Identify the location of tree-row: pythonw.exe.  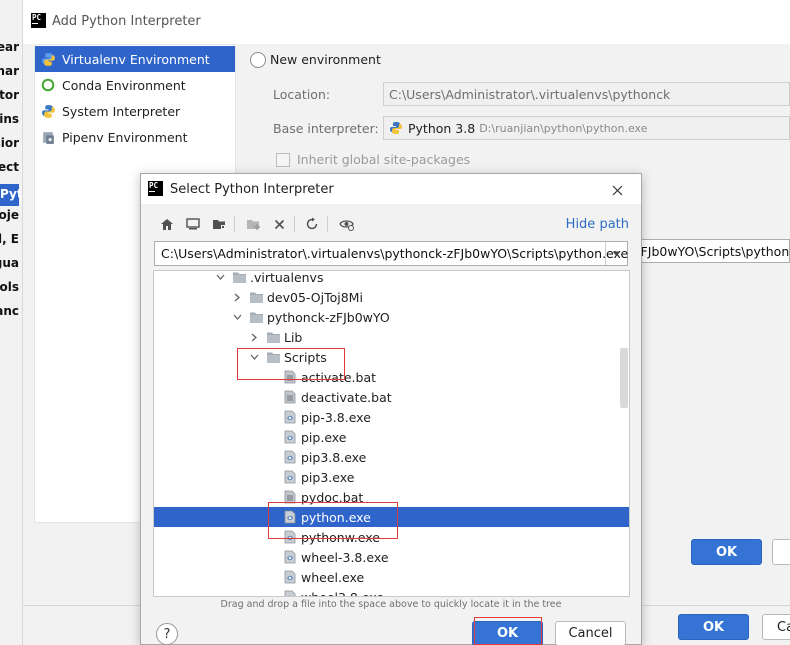
(391, 537).